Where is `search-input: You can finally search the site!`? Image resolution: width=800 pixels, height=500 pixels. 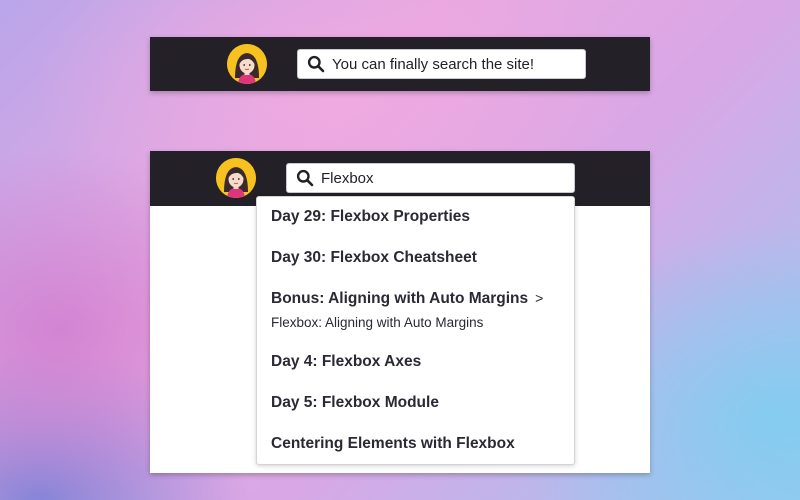
search-input: You can finally search the site! is located at coordinates (441, 64).